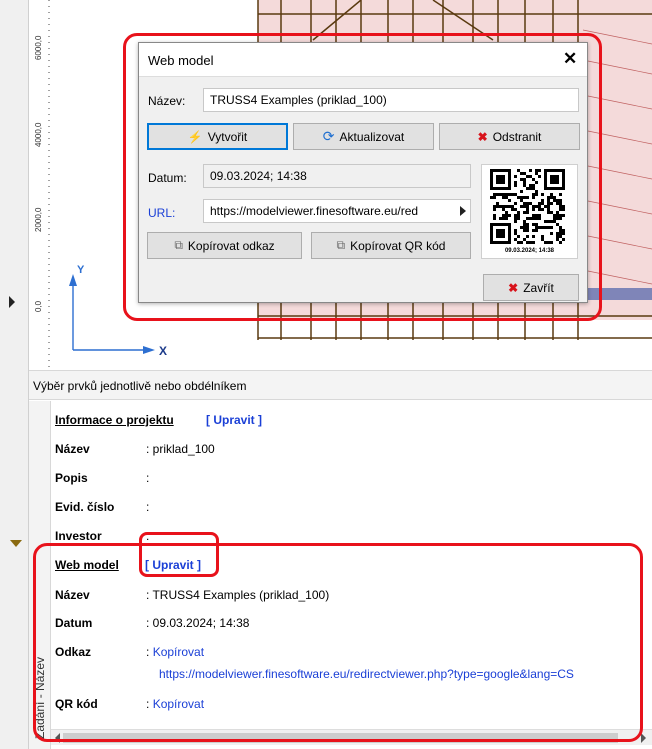 This screenshot has width=652, height=749. Describe the element at coordinates (81, 270) in the screenshot. I see `y-axis-label: Y` at that location.